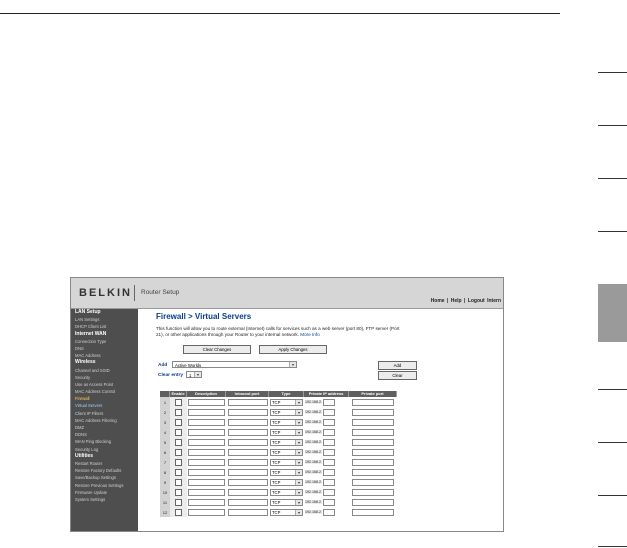 This screenshot has width=627, height=548. I want to click on sidebar-item: Save/Backup Settings, so click(104, 477).